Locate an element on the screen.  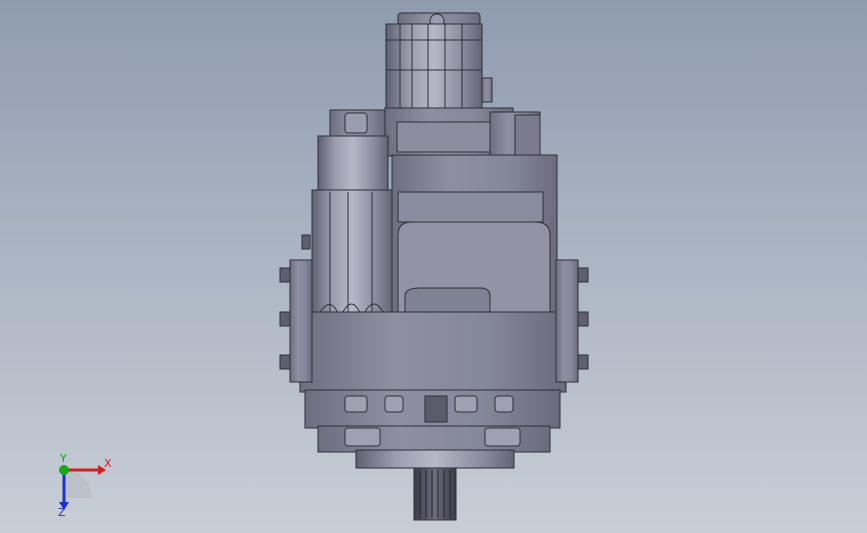
bottom-plate is located at coordinates (435, 459).